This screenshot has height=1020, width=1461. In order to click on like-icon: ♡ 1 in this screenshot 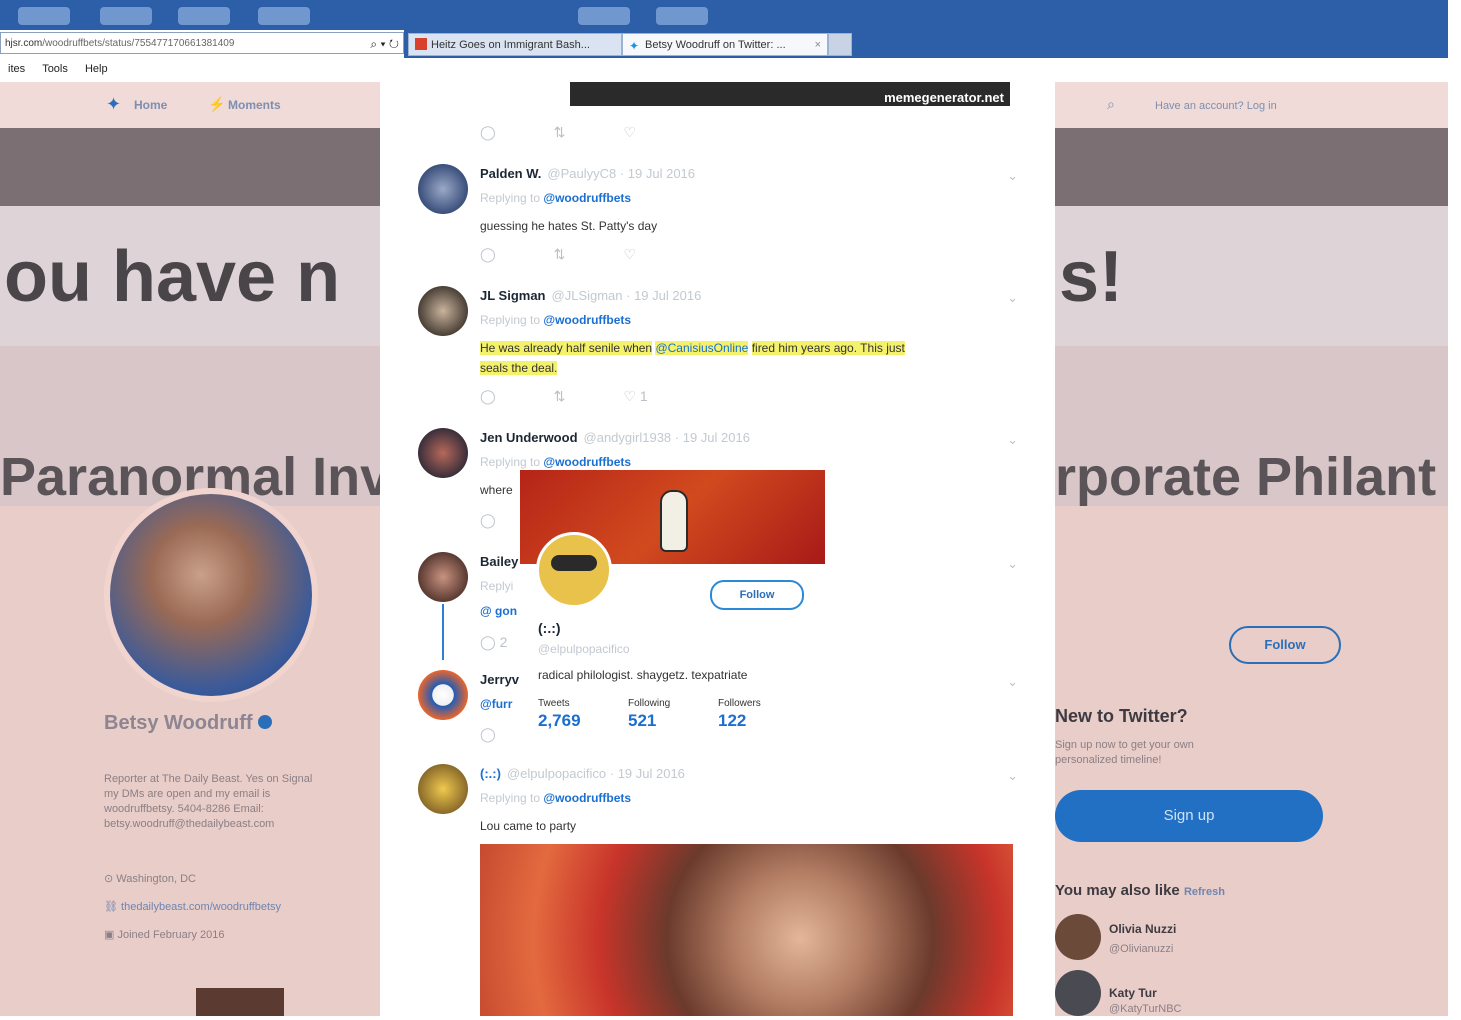, I will do `click(664, 396)`.